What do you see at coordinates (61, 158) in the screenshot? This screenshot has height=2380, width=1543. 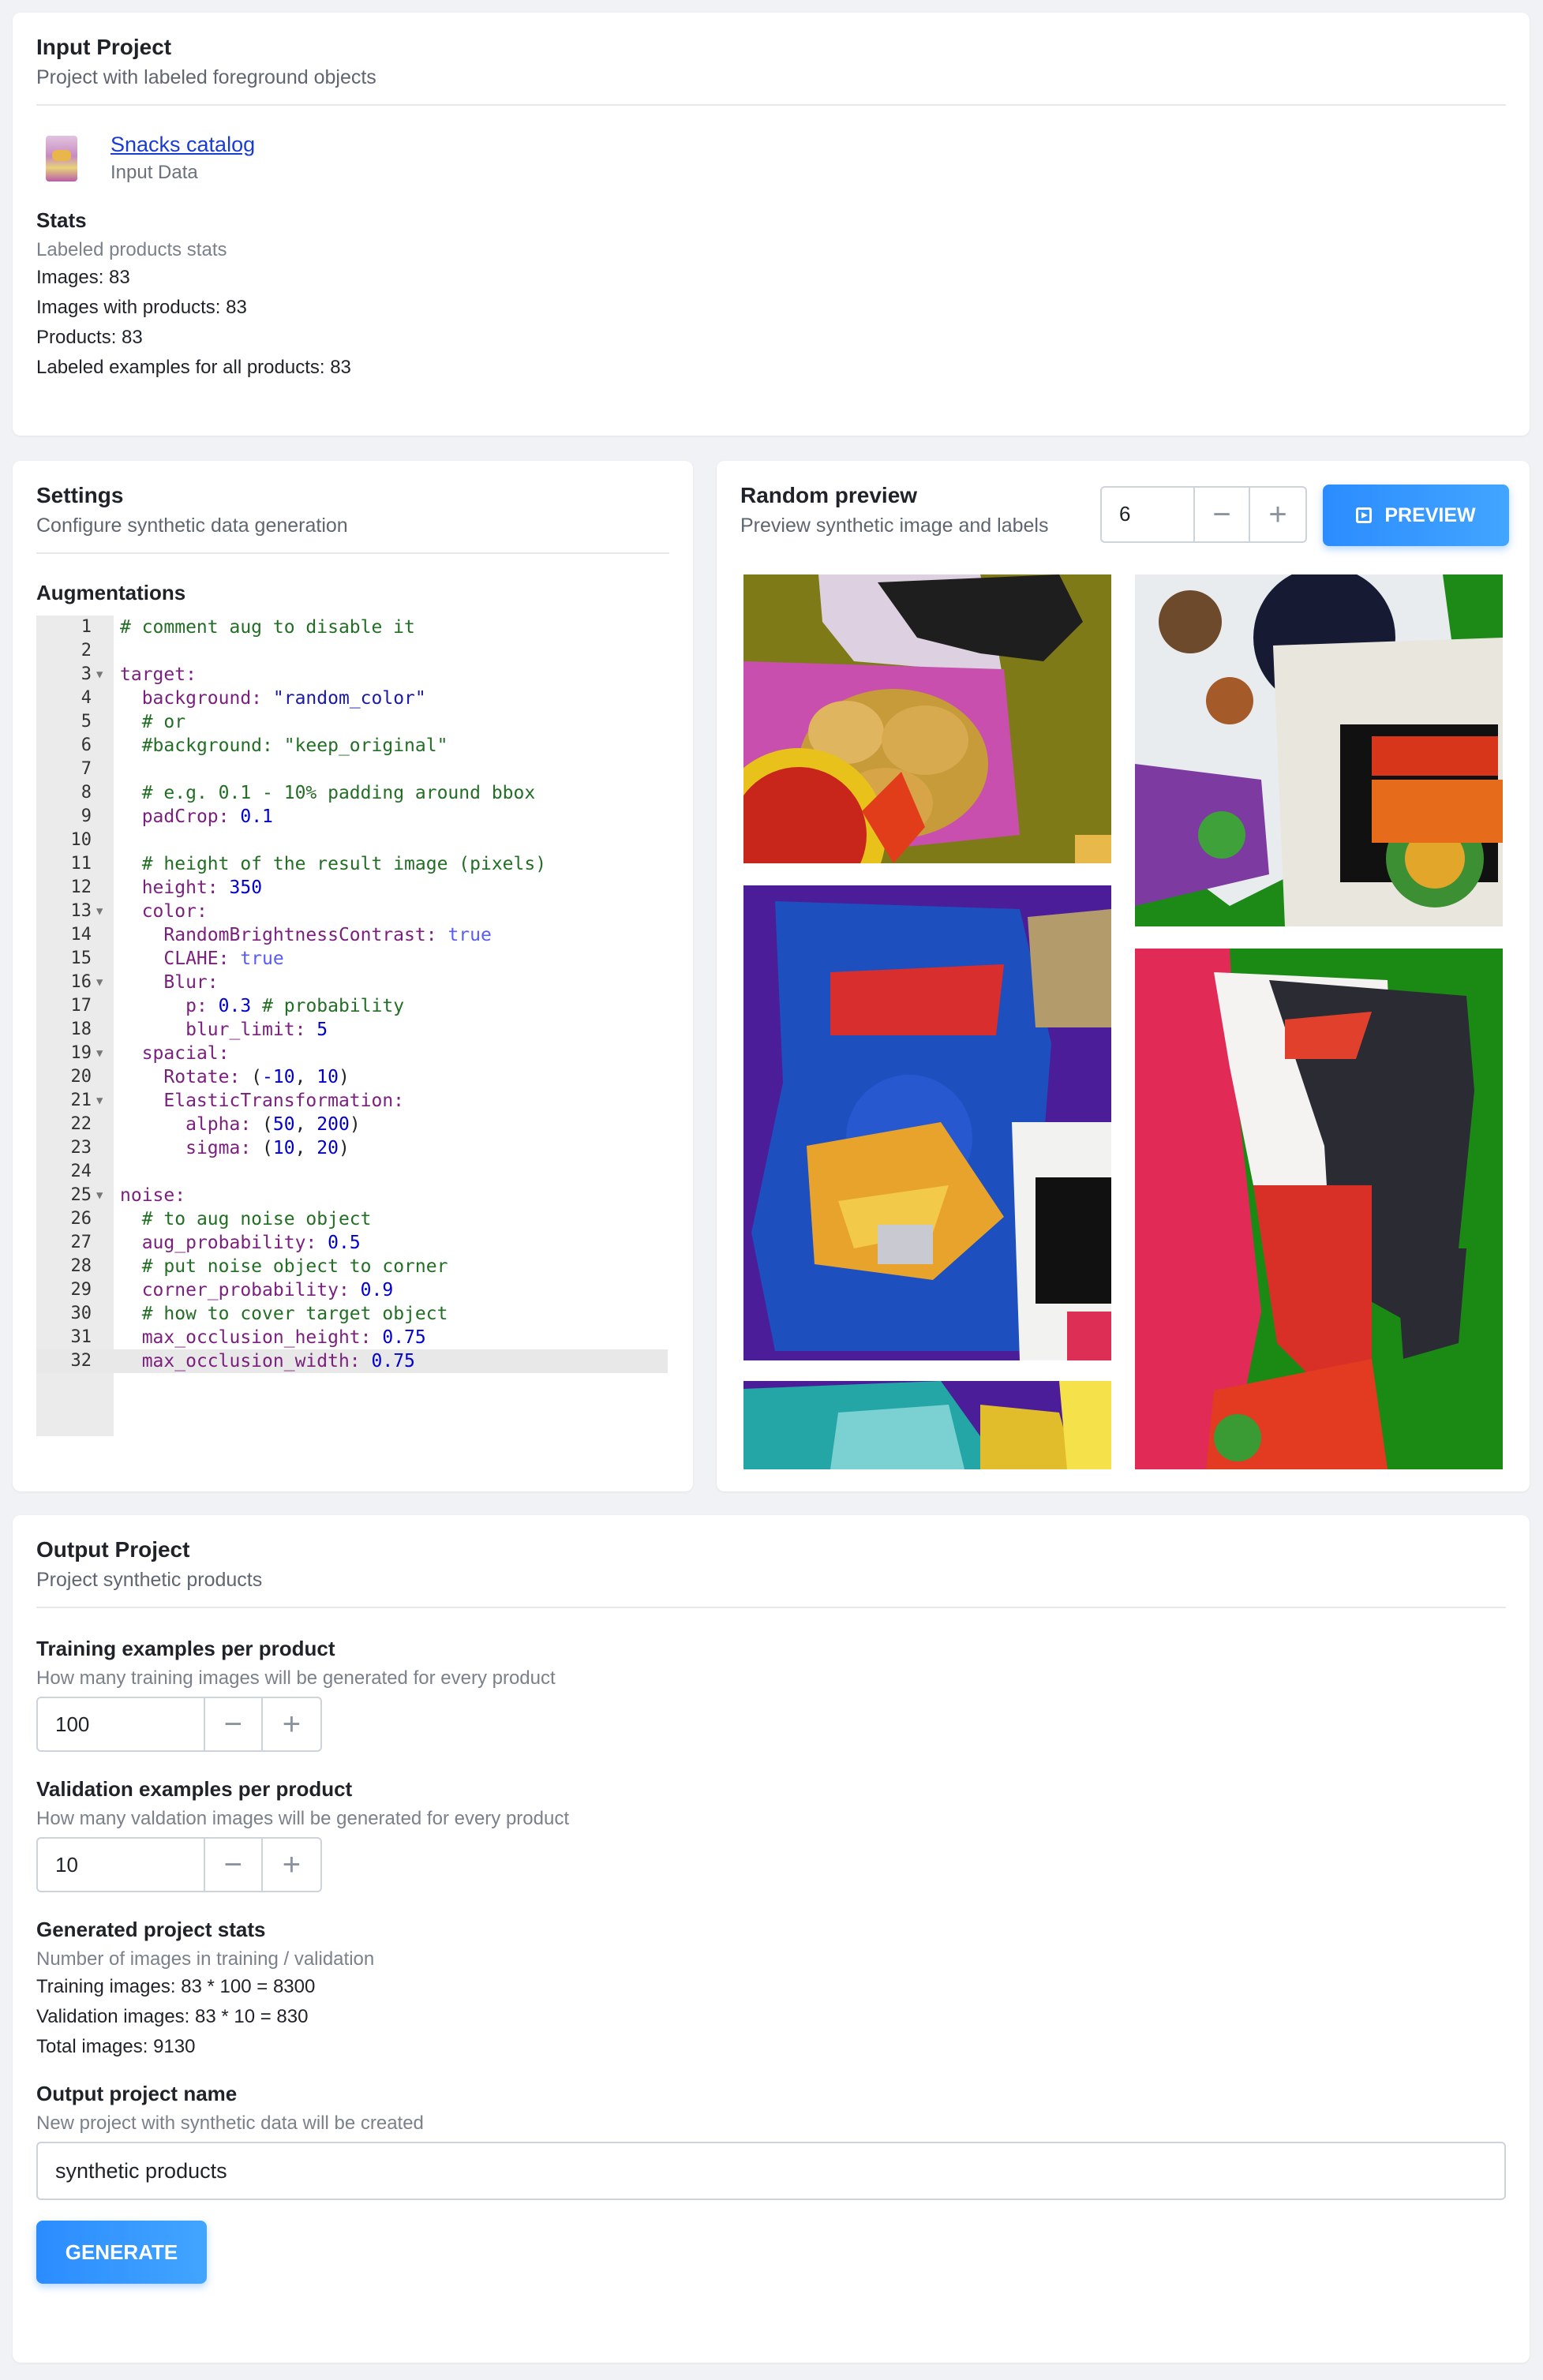 I see `project-thumbnail` at bounding box center [61, 158].